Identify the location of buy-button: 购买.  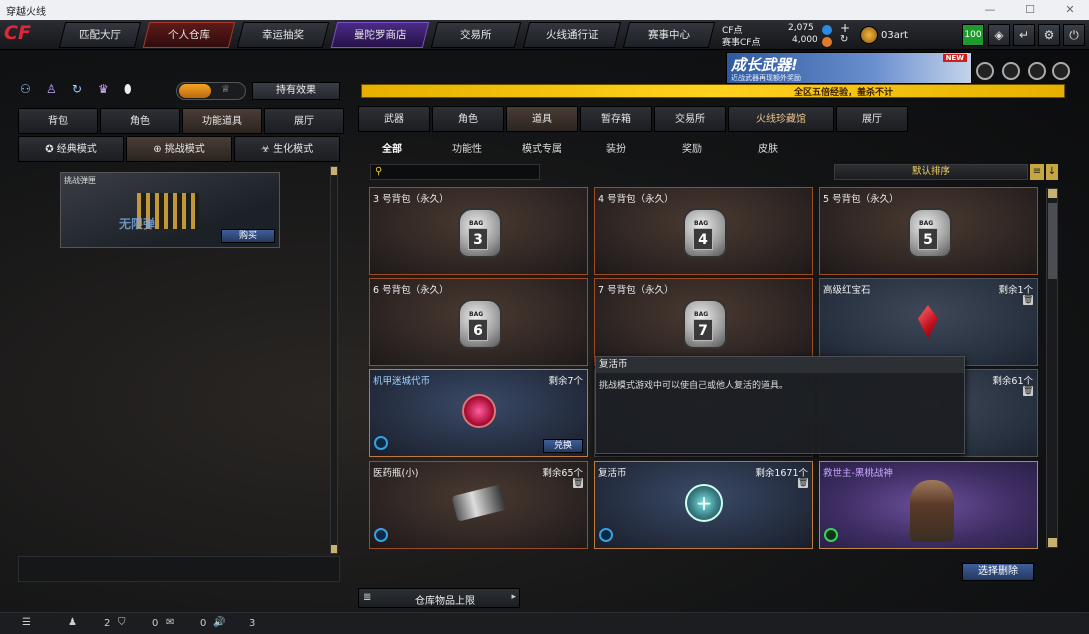
(248, 236).